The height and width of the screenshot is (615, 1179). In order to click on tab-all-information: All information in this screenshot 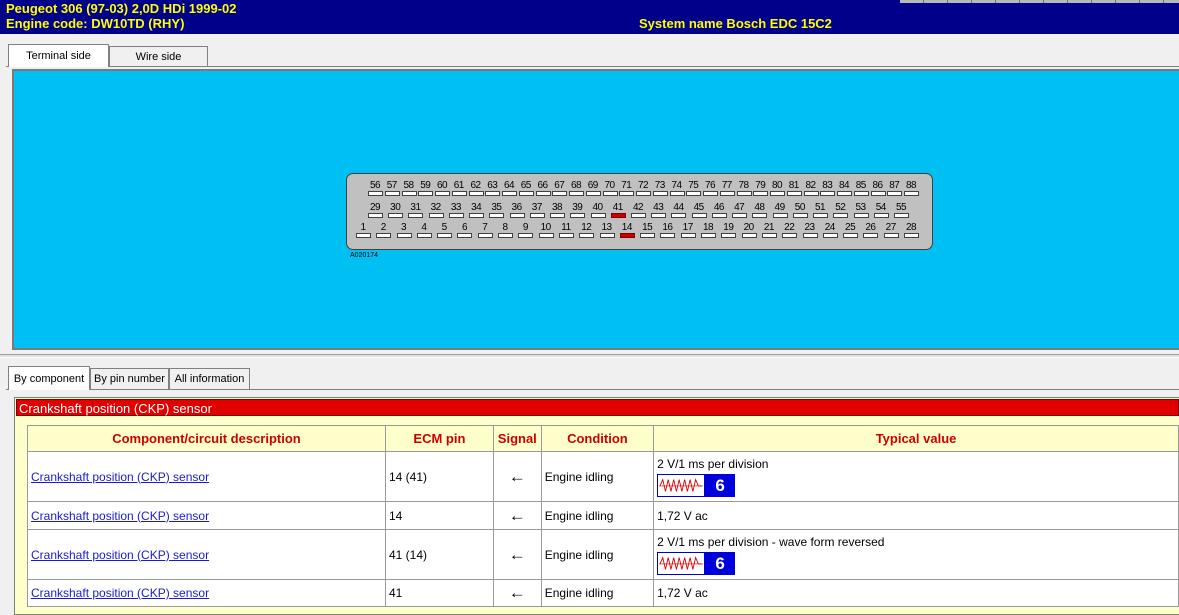, I will do `click(209, 378)`.